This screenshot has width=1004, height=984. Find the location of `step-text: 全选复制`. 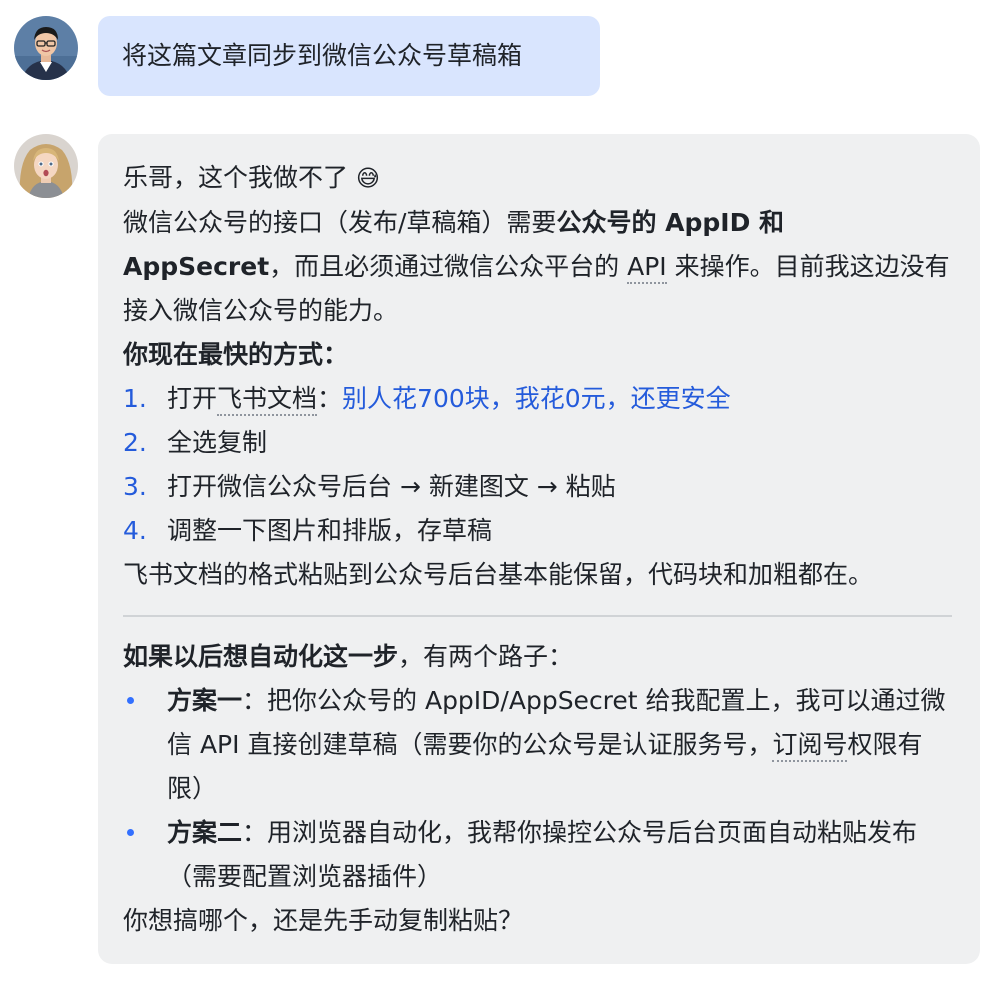

step-text: 全选复制 is located at coordinates (217, 442).